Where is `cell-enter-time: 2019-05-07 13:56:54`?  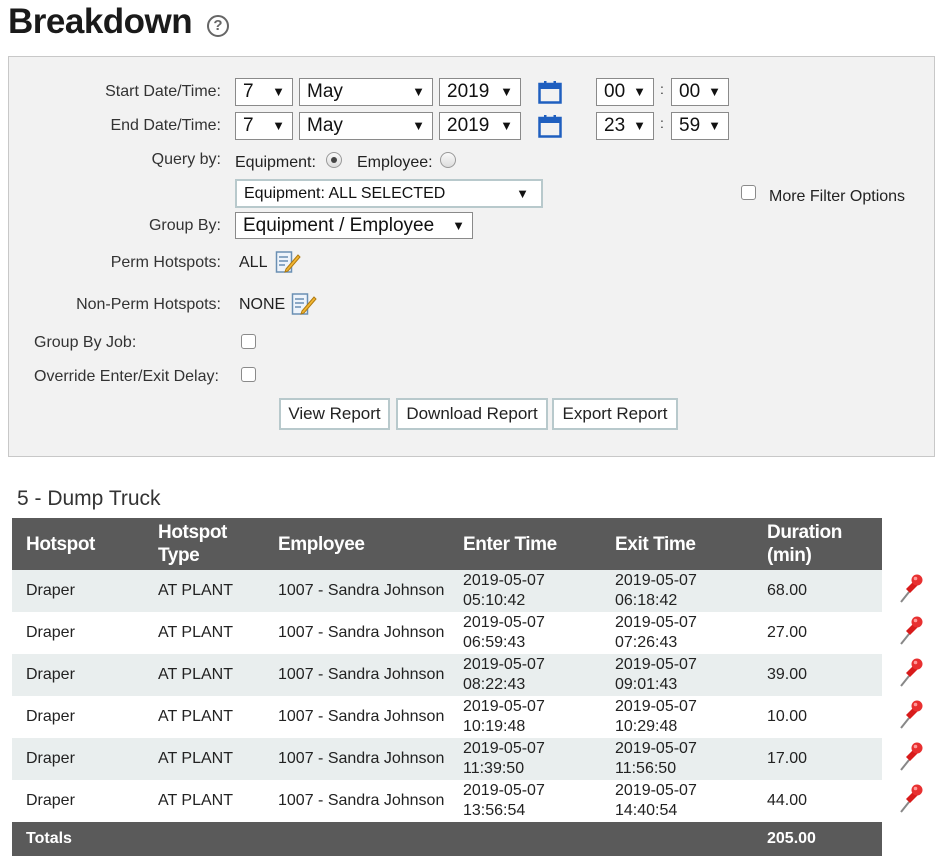
cell-enter-time: 2019-05-07 13:56:54 is located at coordinates (525, 801).